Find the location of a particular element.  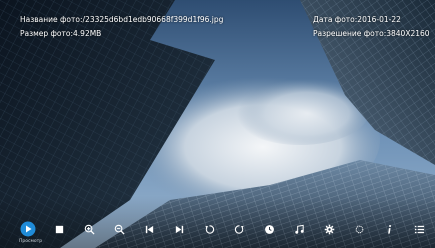

circle-icon is located at coordinates (359, 229).